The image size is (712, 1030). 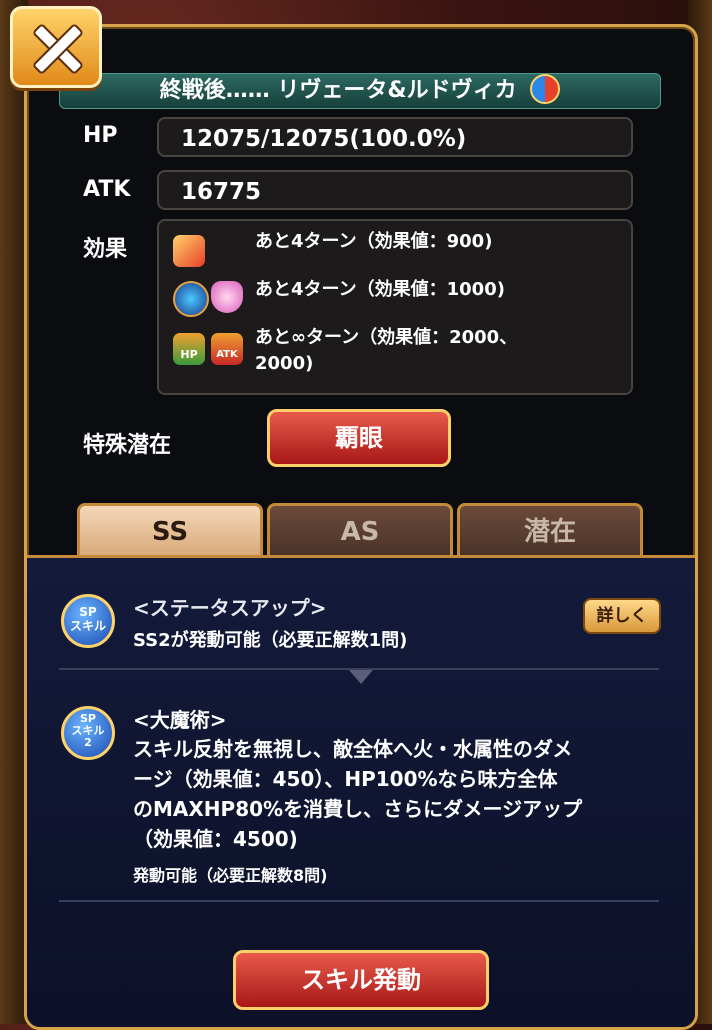 I want to click on effects-label: 効果, so click(x=105, y=249).